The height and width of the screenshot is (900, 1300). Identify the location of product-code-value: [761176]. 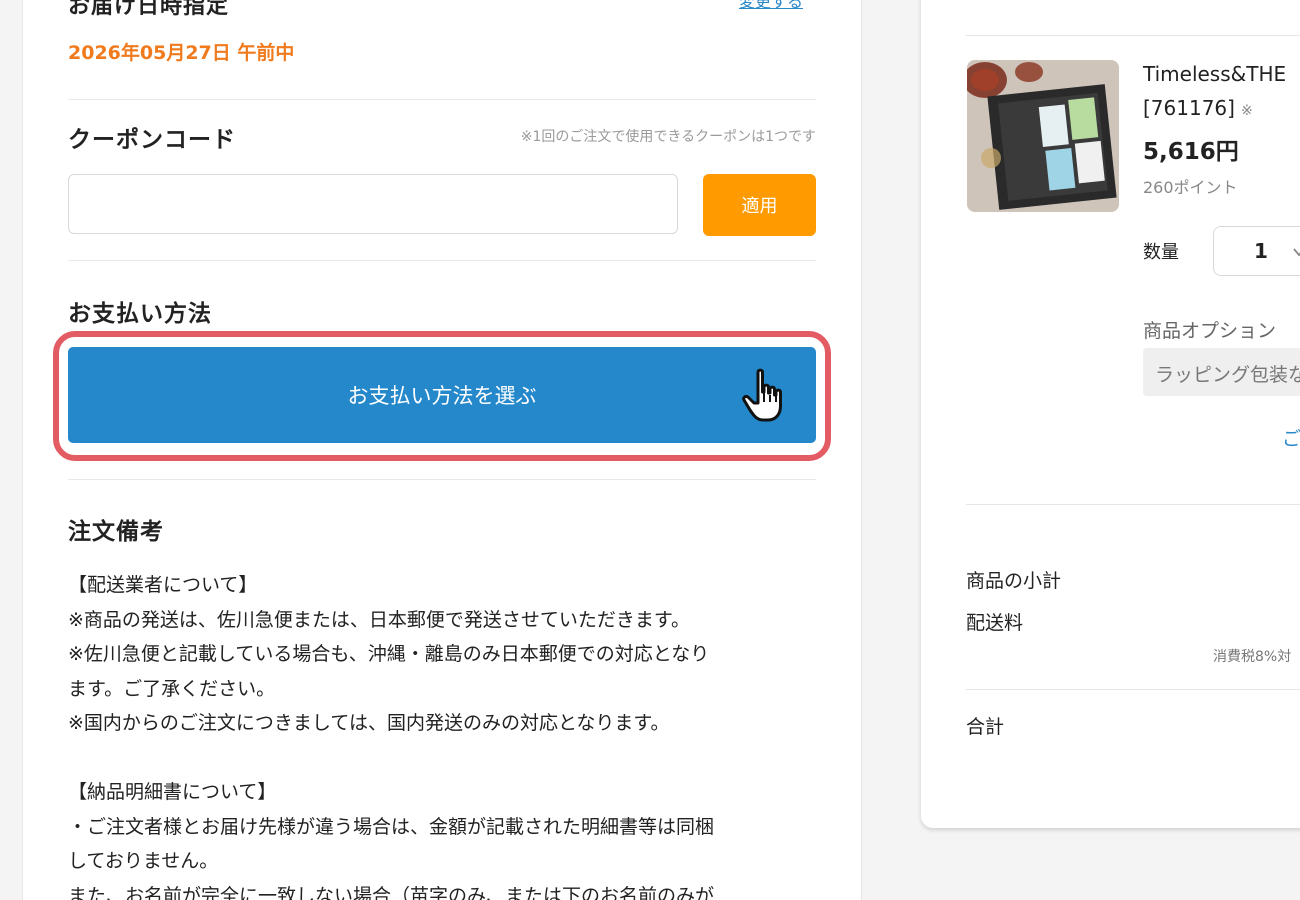
(1189, 108).